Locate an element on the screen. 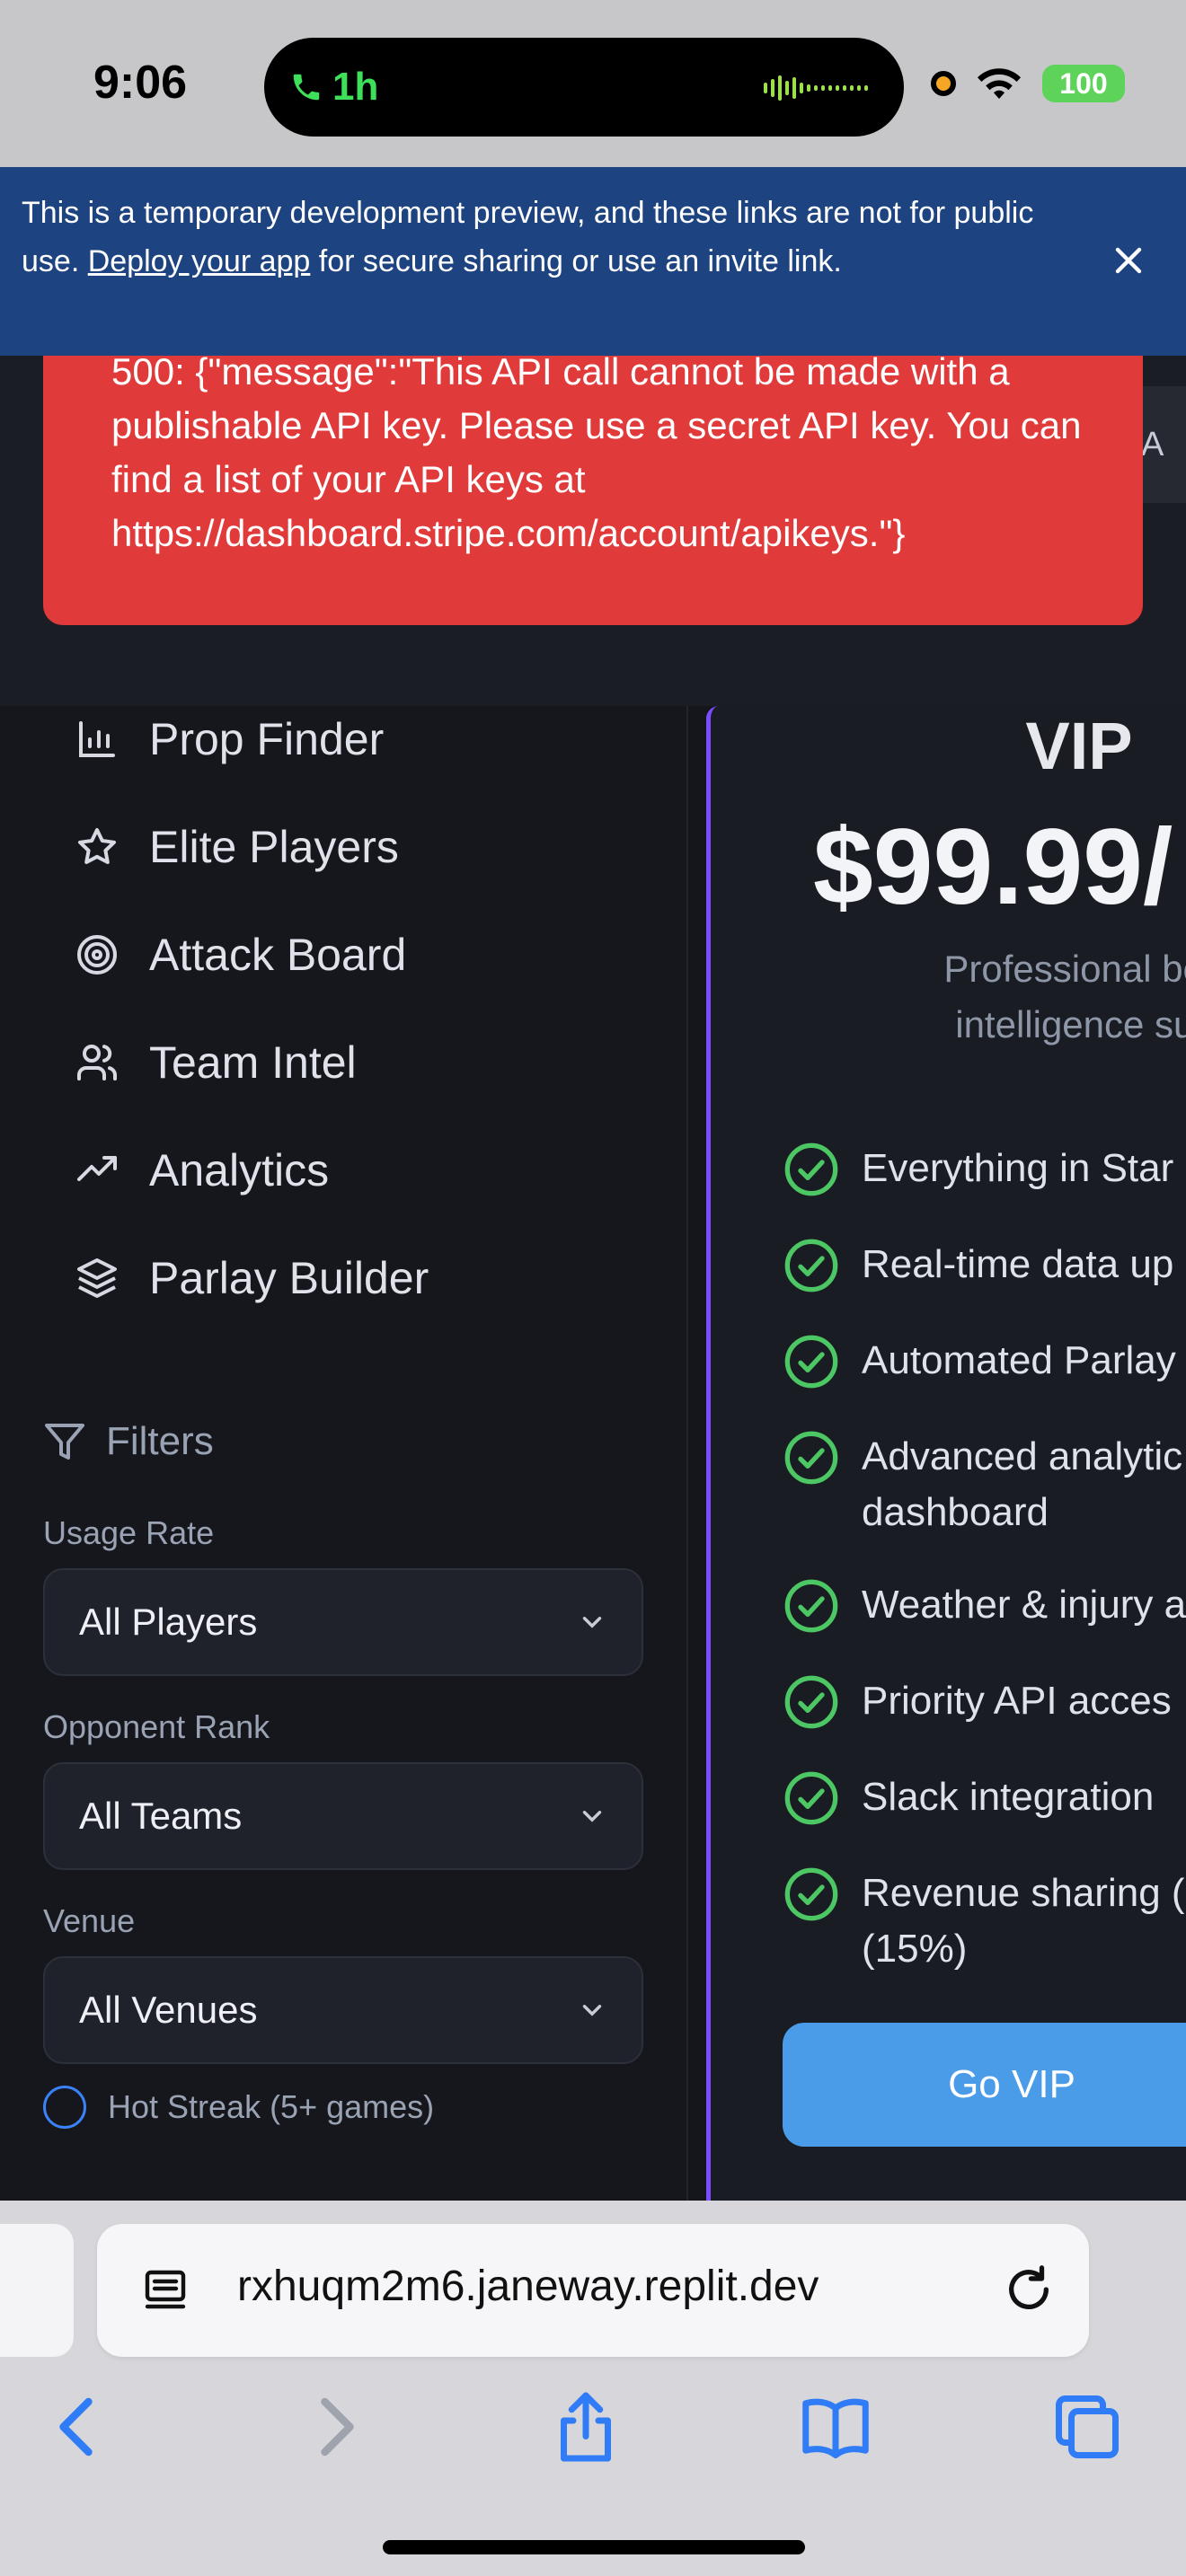 The image size is (1186, 2576). nav-item-analytics: Analytics is located at coordinates (202, 1170).